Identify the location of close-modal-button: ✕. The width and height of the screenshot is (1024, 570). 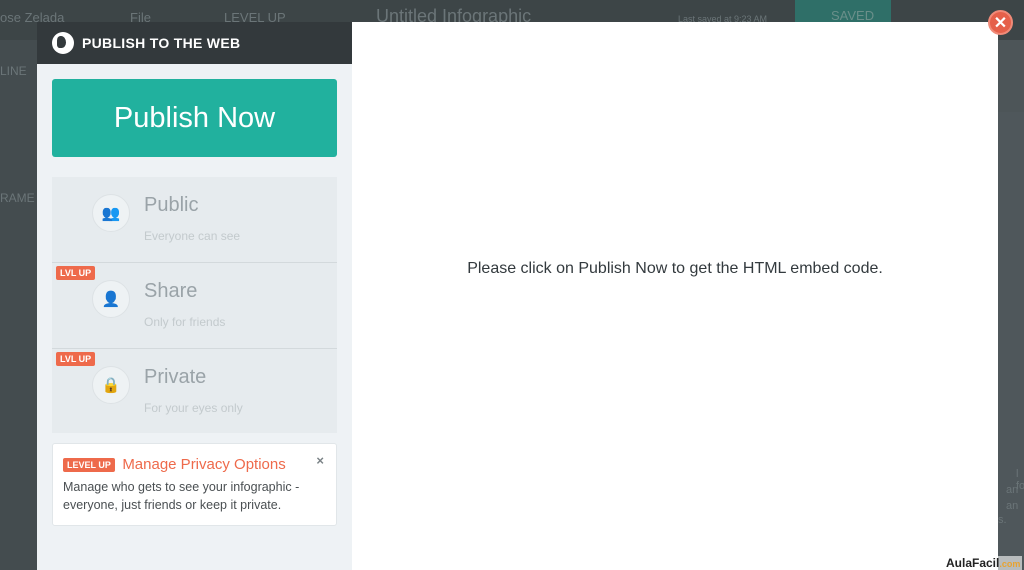
(1000, 22).